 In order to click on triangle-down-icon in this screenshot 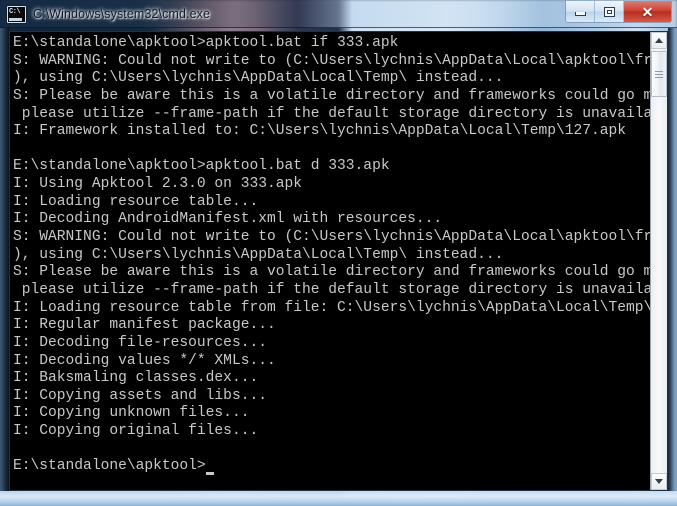, I will do `click(659, 481)`.